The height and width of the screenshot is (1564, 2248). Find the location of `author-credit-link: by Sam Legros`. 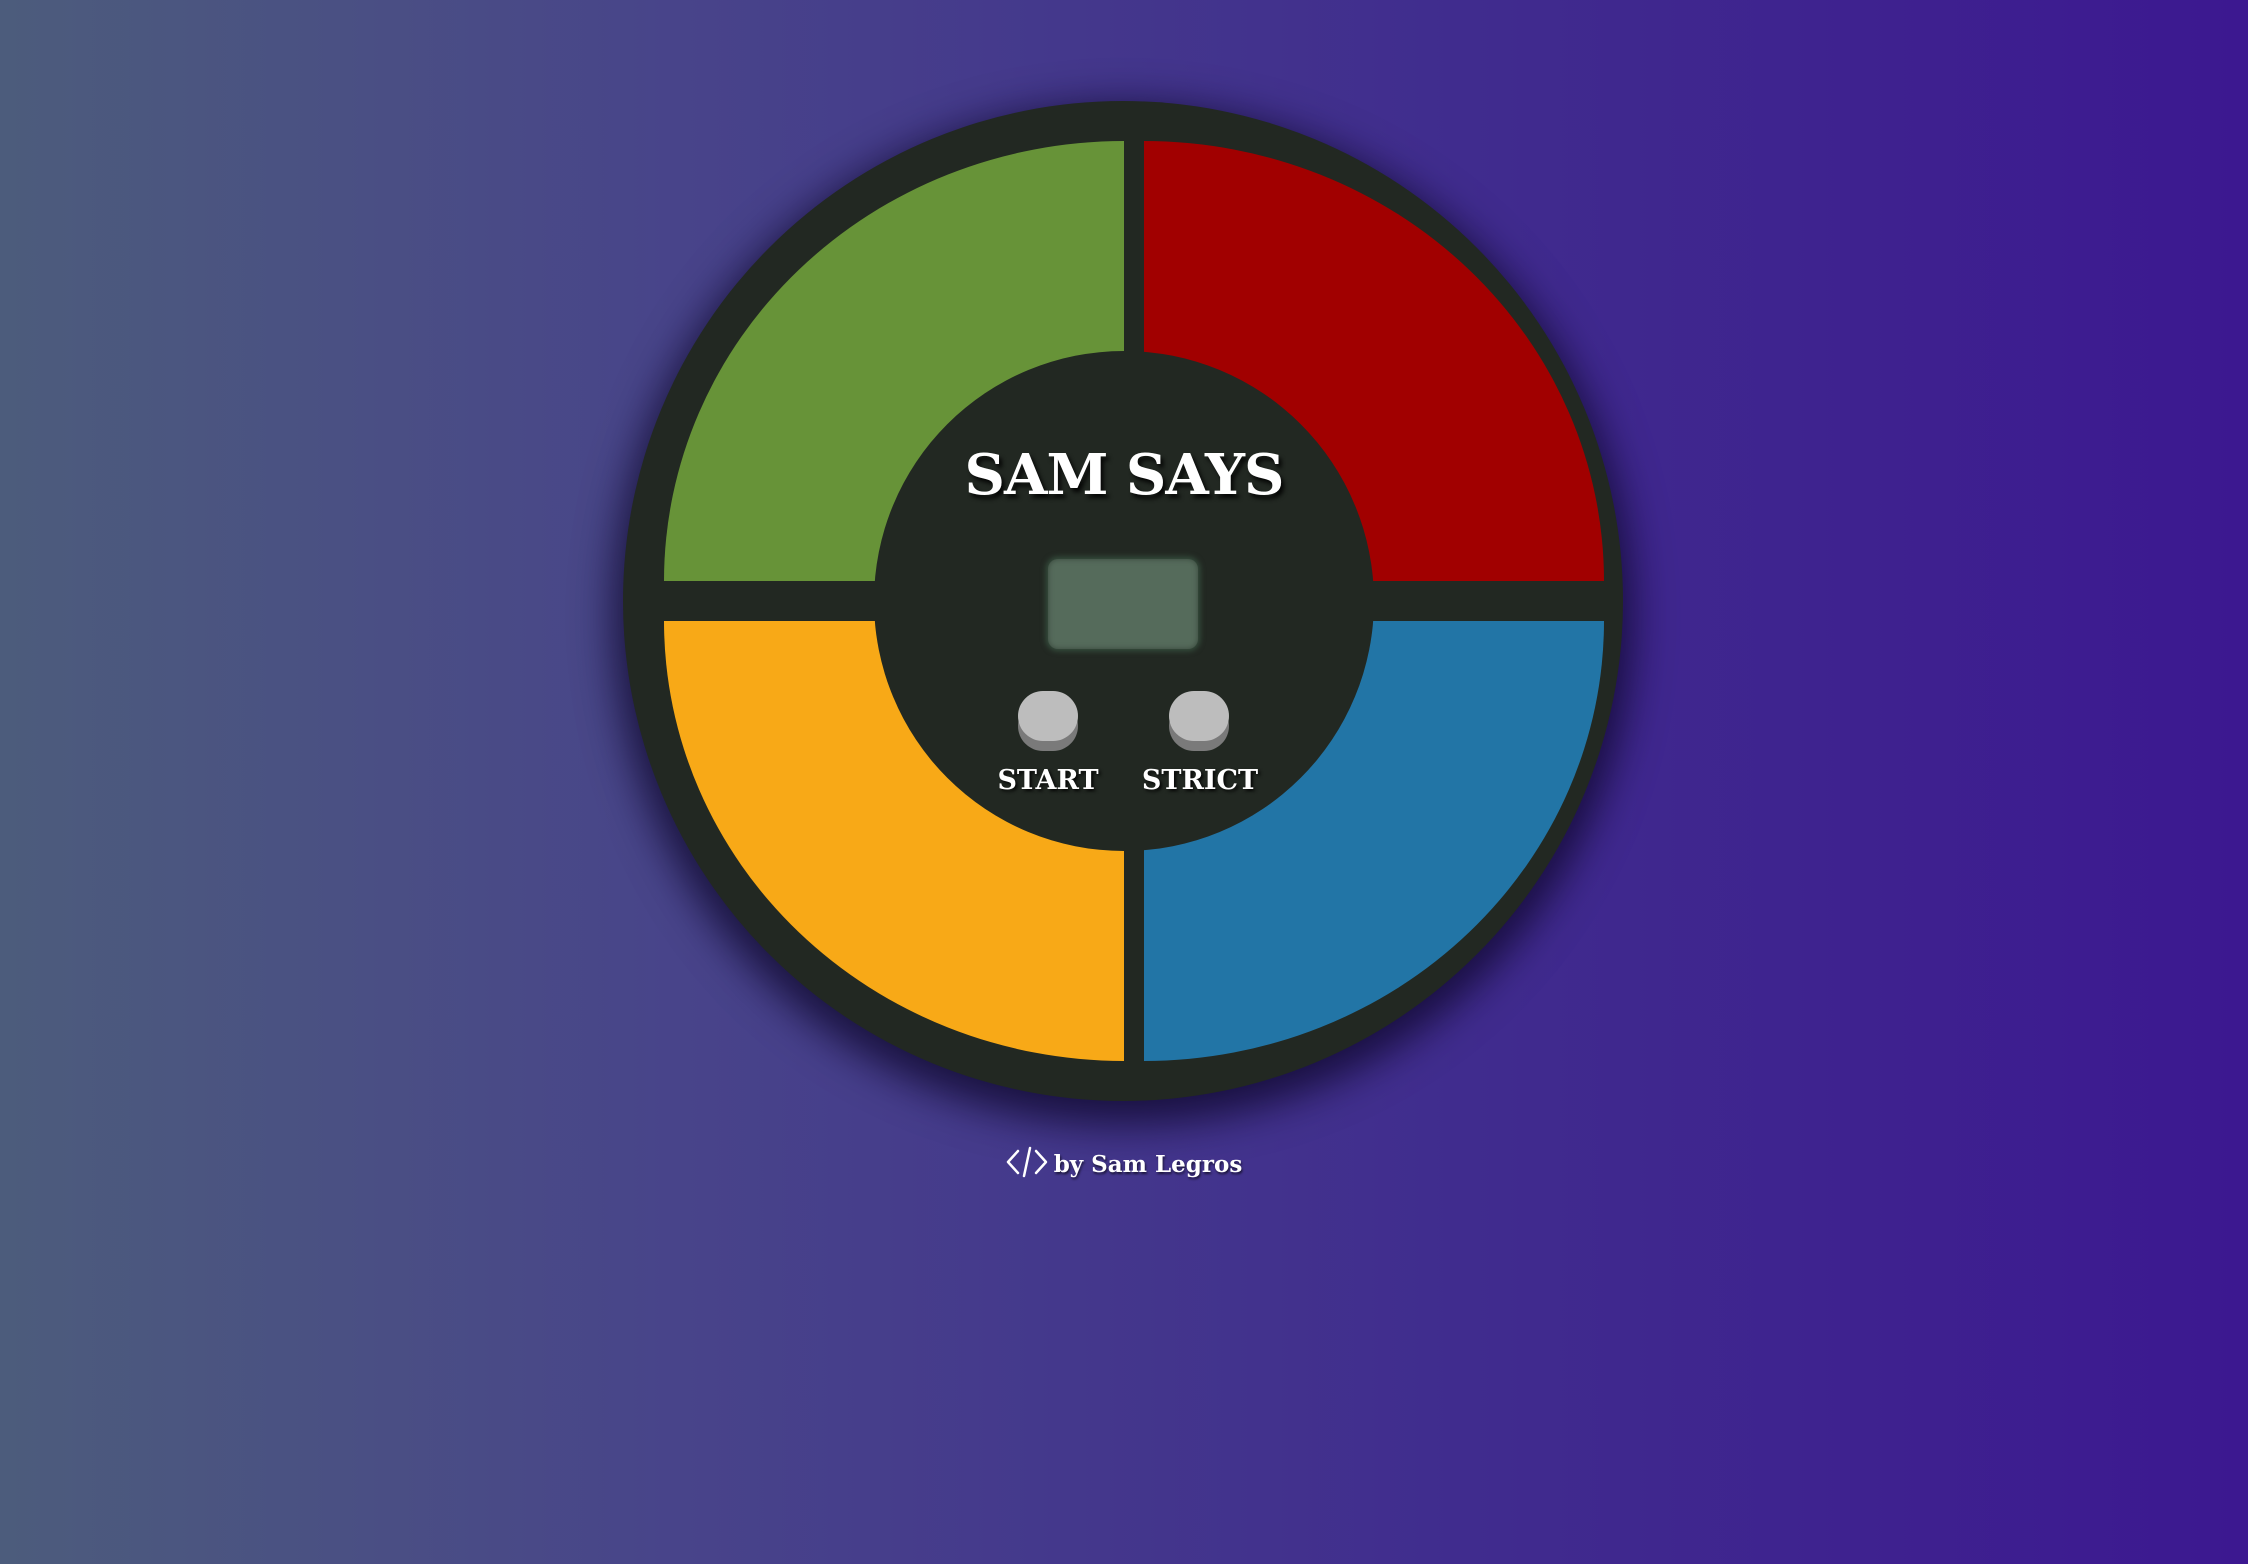

author-credit-link: by Sam Legros is located at coordinates (1148, 1164).